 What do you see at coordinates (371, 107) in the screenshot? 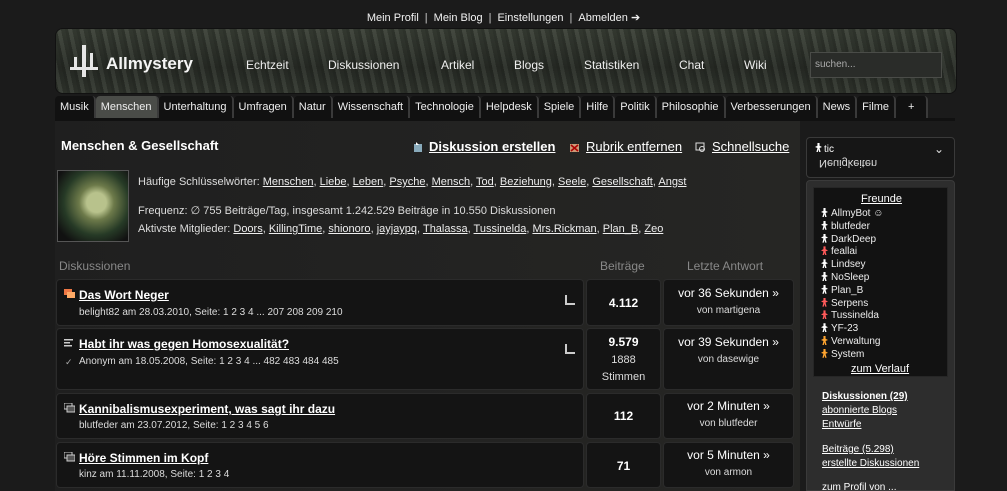
I see `tab-wissenschaft: Wissenschaft` at bounding box center [371, 107].